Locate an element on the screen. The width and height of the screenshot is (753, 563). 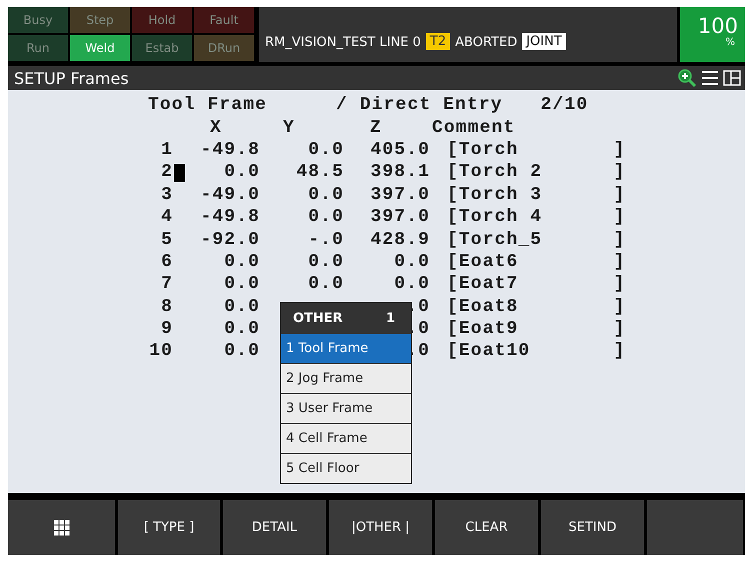
status-lamp: Hold is located at coordinates (162, 20).